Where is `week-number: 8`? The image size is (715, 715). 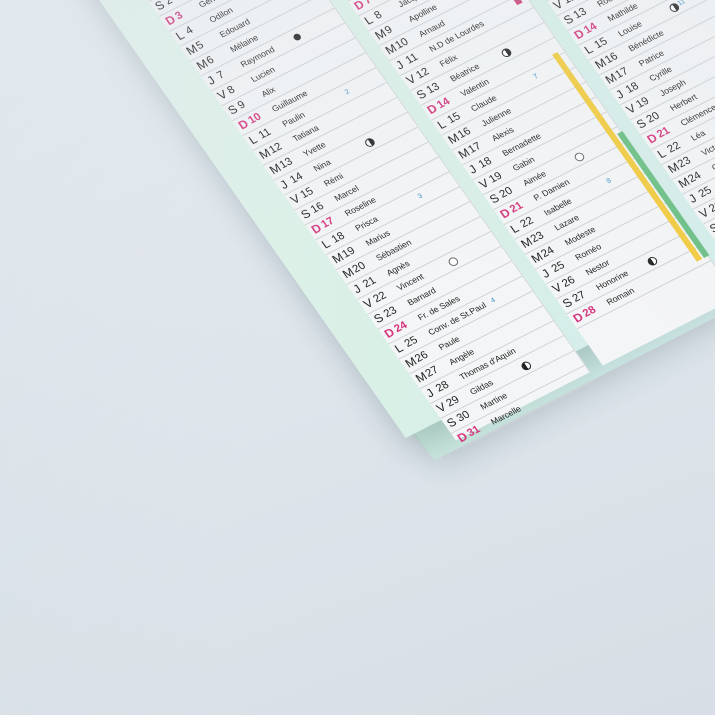 week-number: 8 is located at coordinates (609, 181).